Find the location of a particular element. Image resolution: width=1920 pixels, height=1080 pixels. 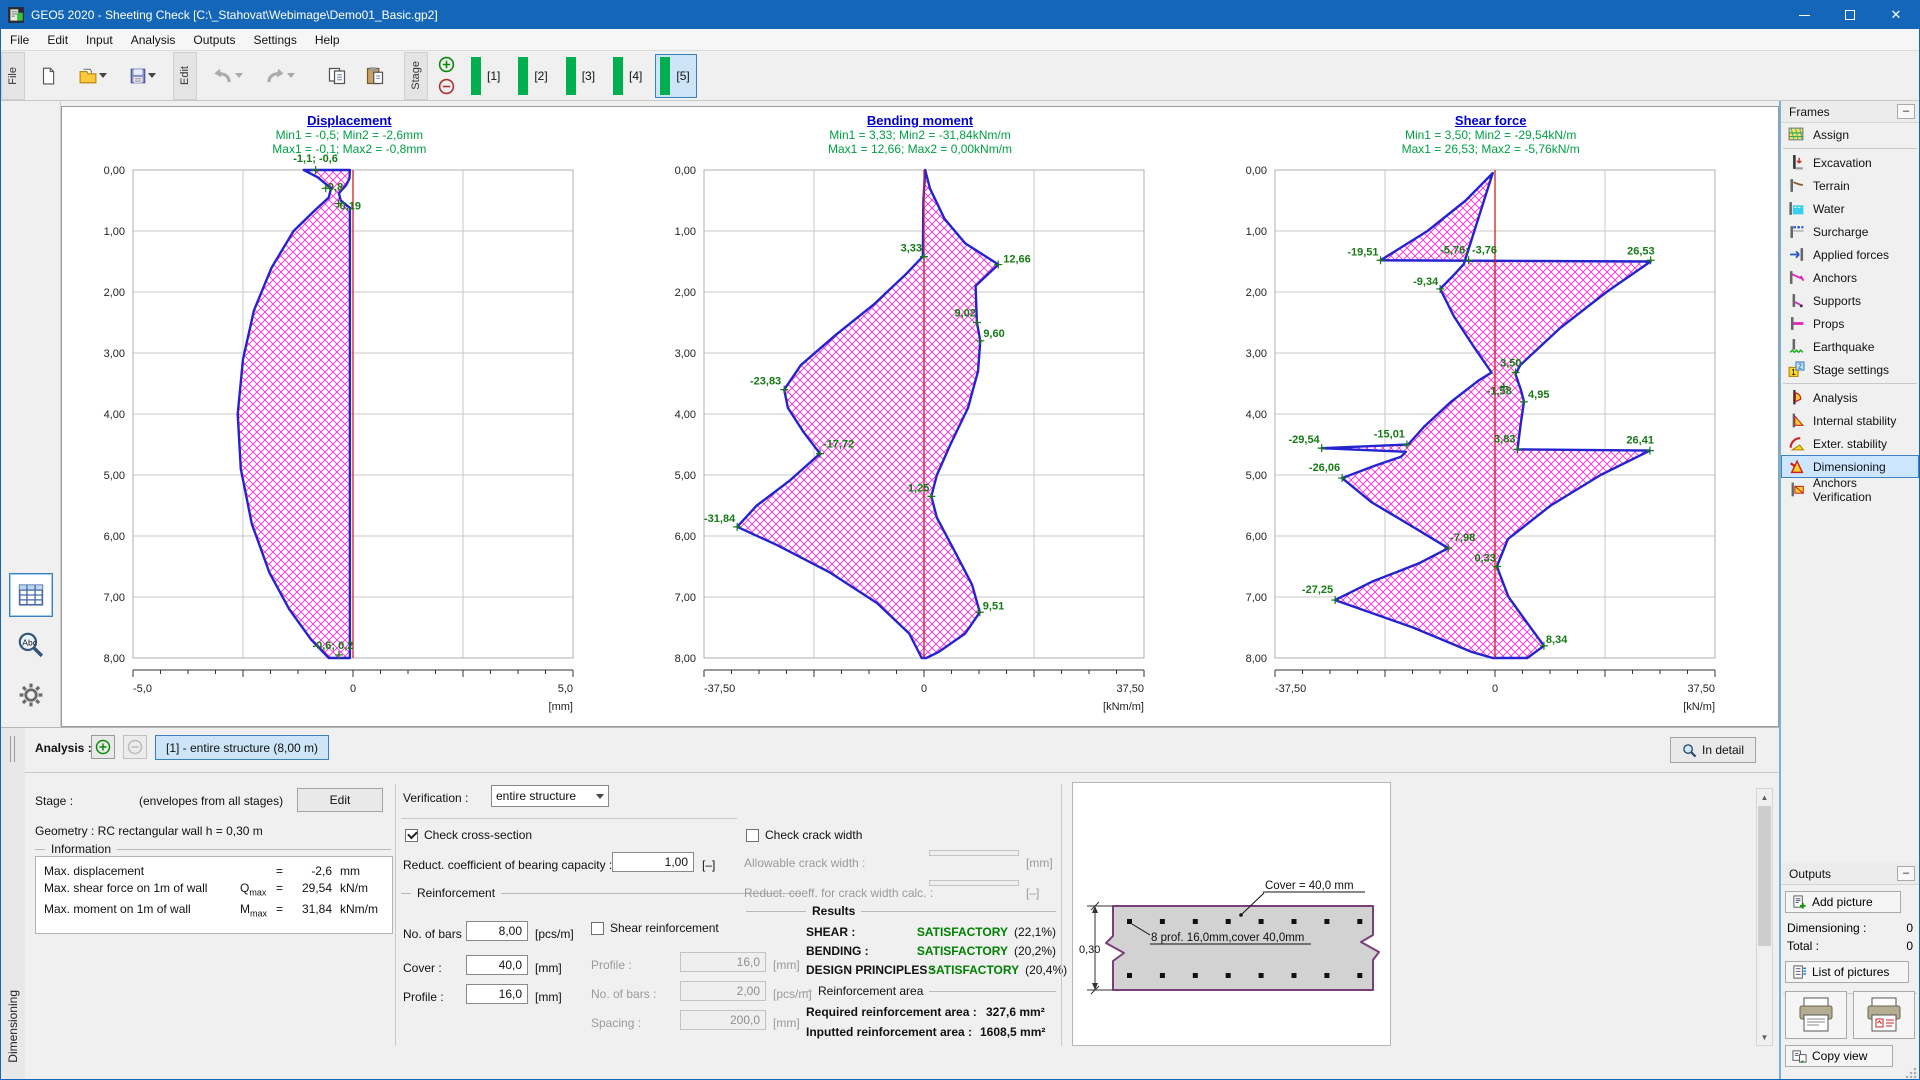

menu-item-analysis: Analysis is located at coordinates (153, 40).